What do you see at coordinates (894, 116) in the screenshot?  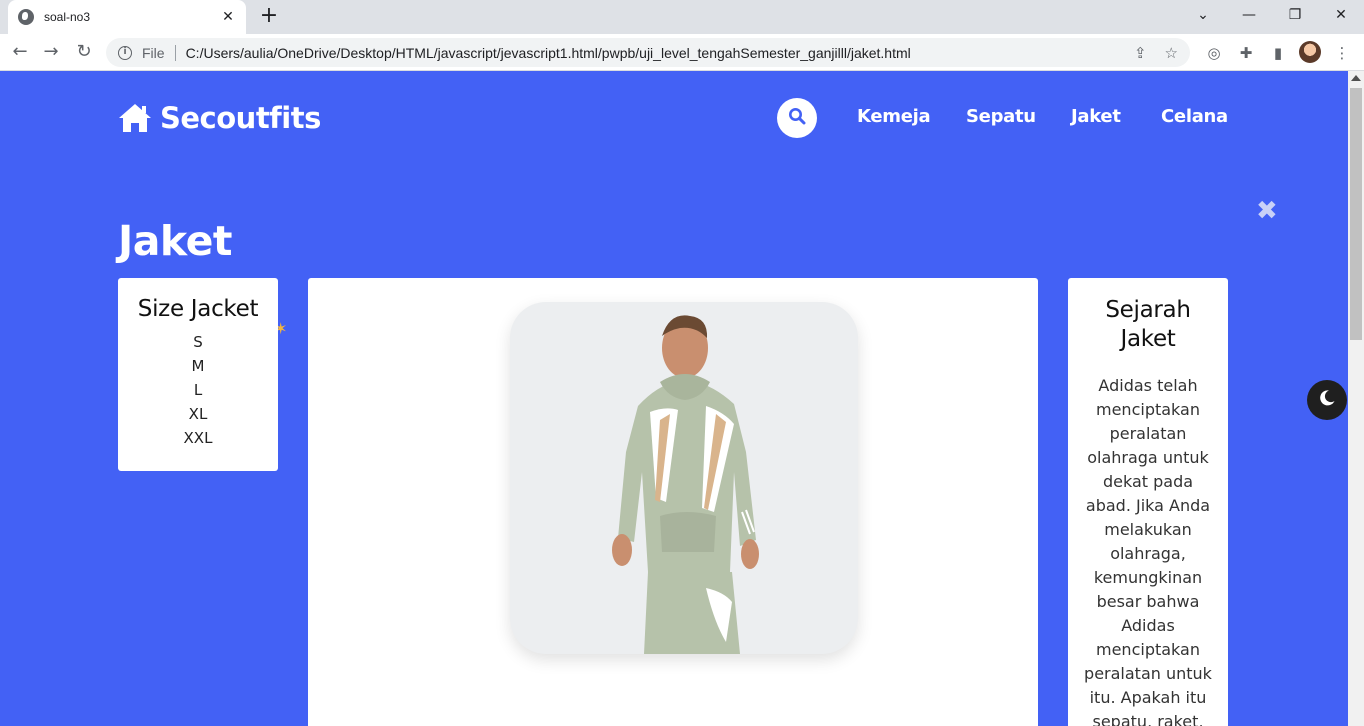 I see `nav-link-kemeja: Kemeja` at bounding box center [894, 116].